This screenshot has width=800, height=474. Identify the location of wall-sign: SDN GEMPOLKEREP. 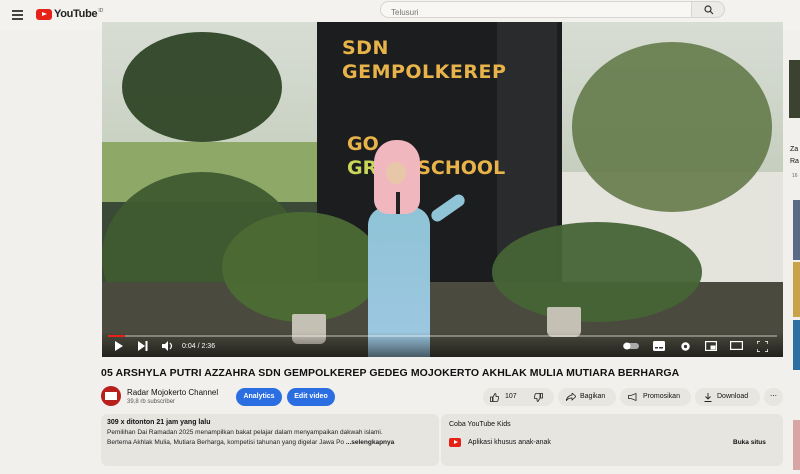
(424, 60).